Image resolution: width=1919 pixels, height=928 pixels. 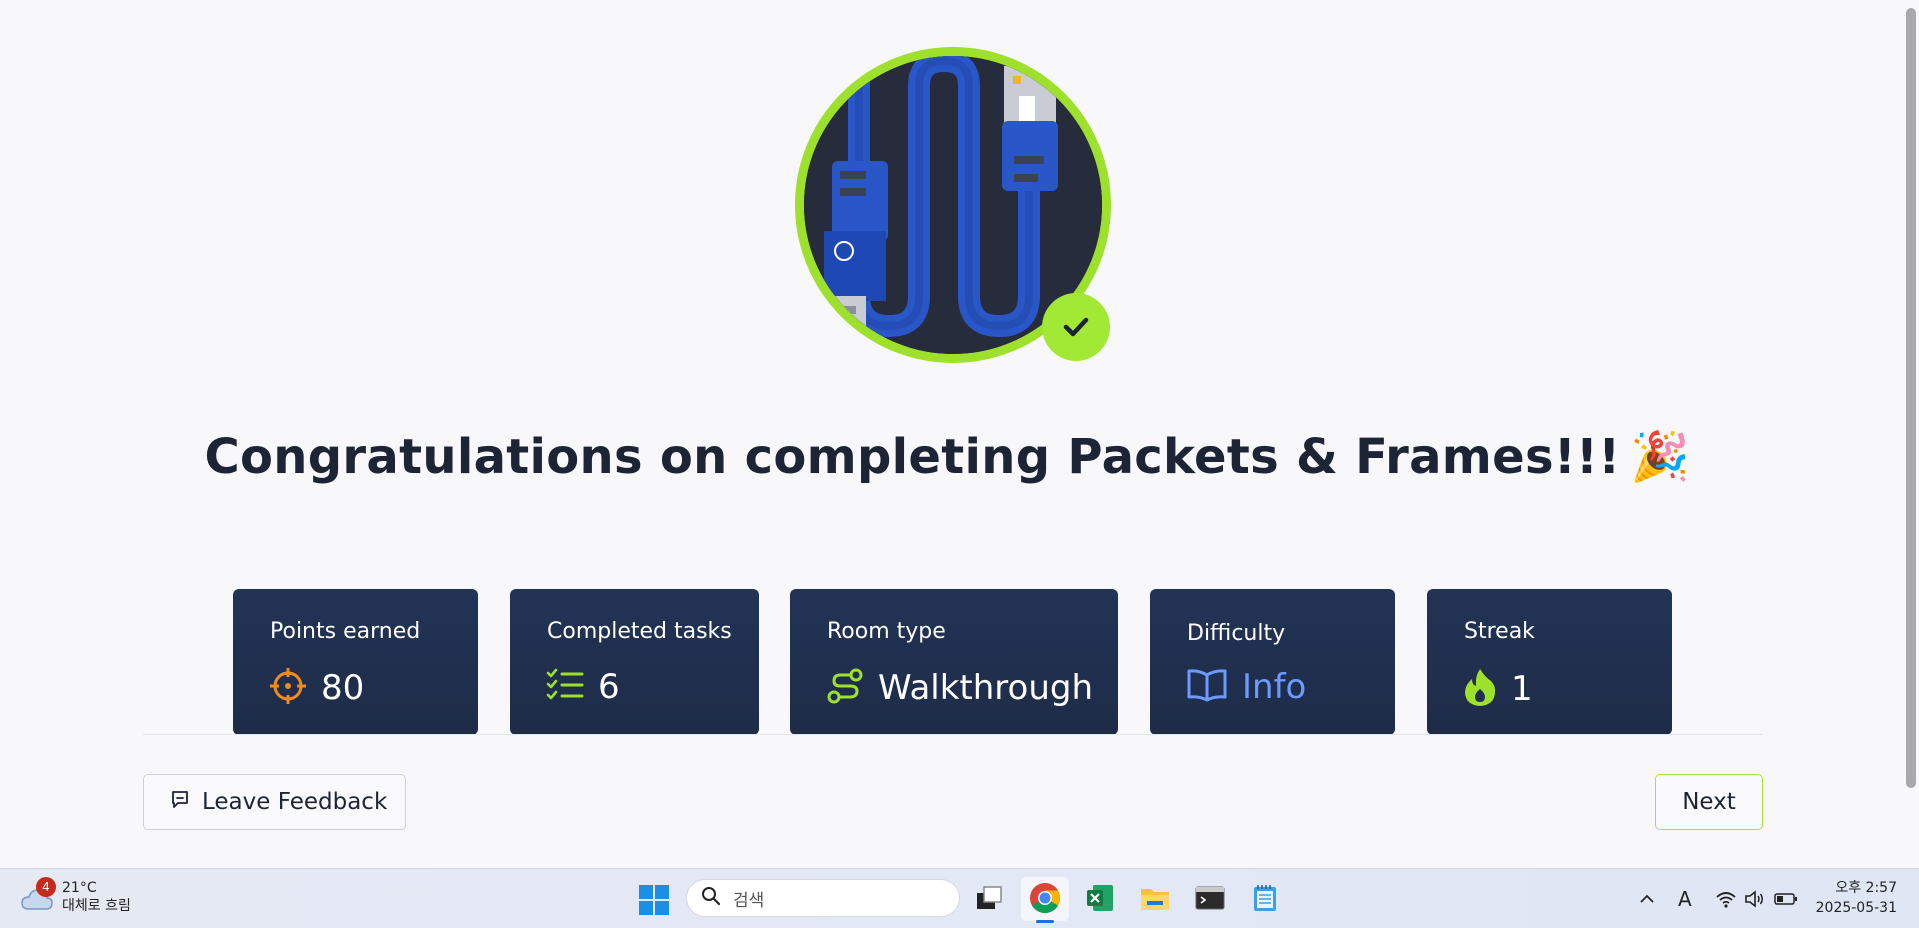 I want to click on system-clock: 오후 2:57 2025-05-31, so click(x=1856, y=898).